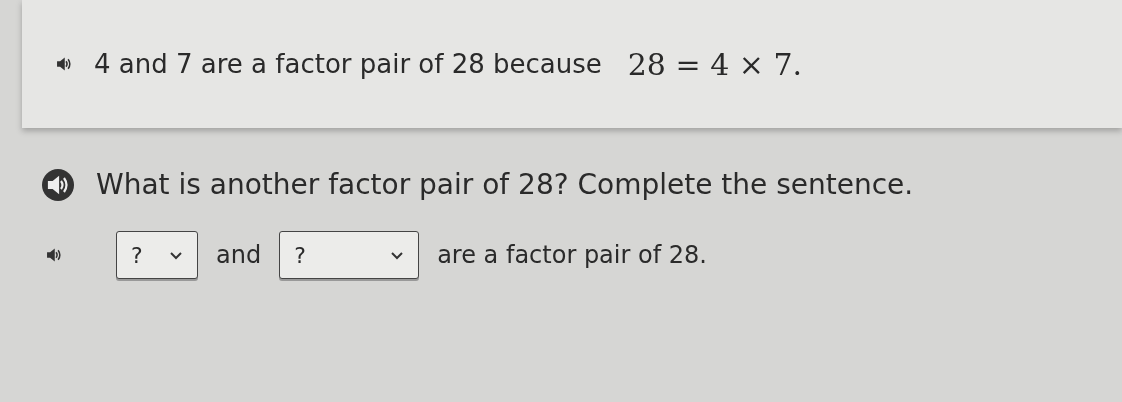 This screenshot has height=402, width=1122. I want to click on speaker-icon, so click(58, 184).